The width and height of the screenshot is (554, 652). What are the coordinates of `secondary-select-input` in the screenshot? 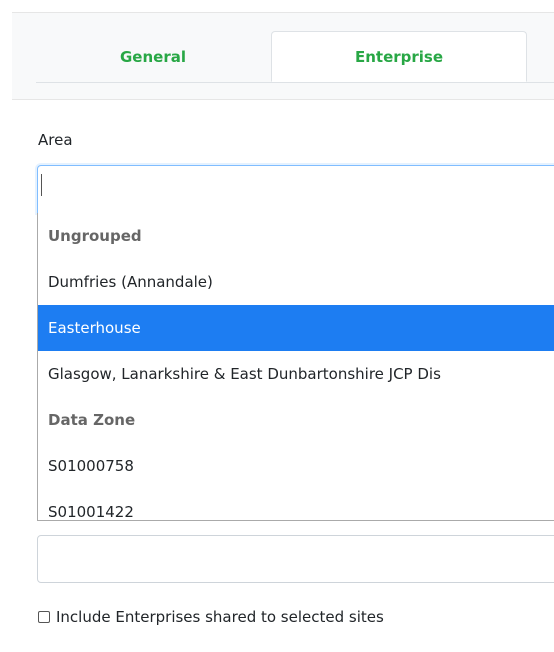 It's located at (295, 559).